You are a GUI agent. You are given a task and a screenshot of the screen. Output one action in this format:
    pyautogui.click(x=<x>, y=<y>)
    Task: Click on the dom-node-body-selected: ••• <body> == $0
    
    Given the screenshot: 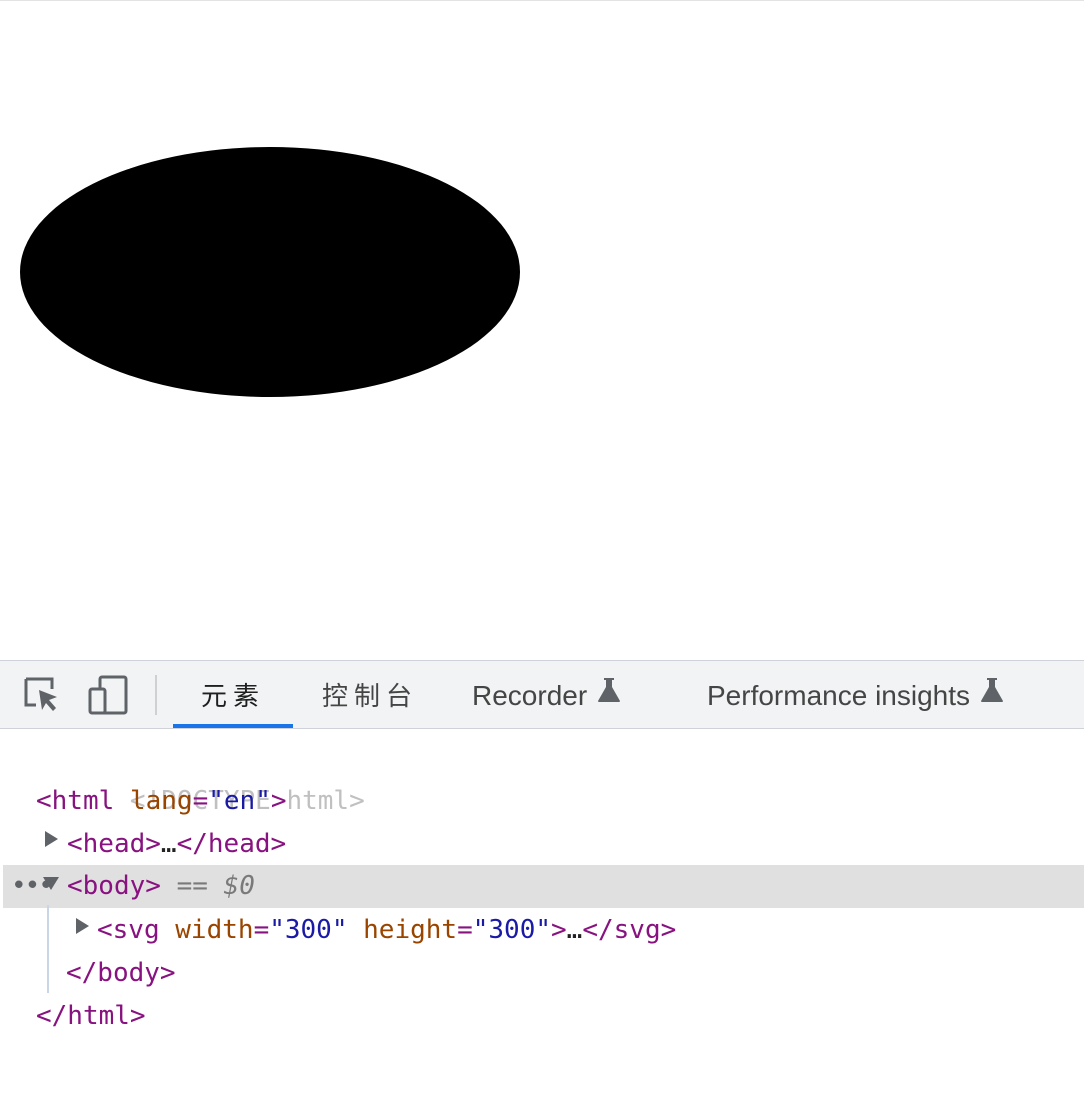 What is the action you would take?
    pyautogui.click(x=543, y=886)
    